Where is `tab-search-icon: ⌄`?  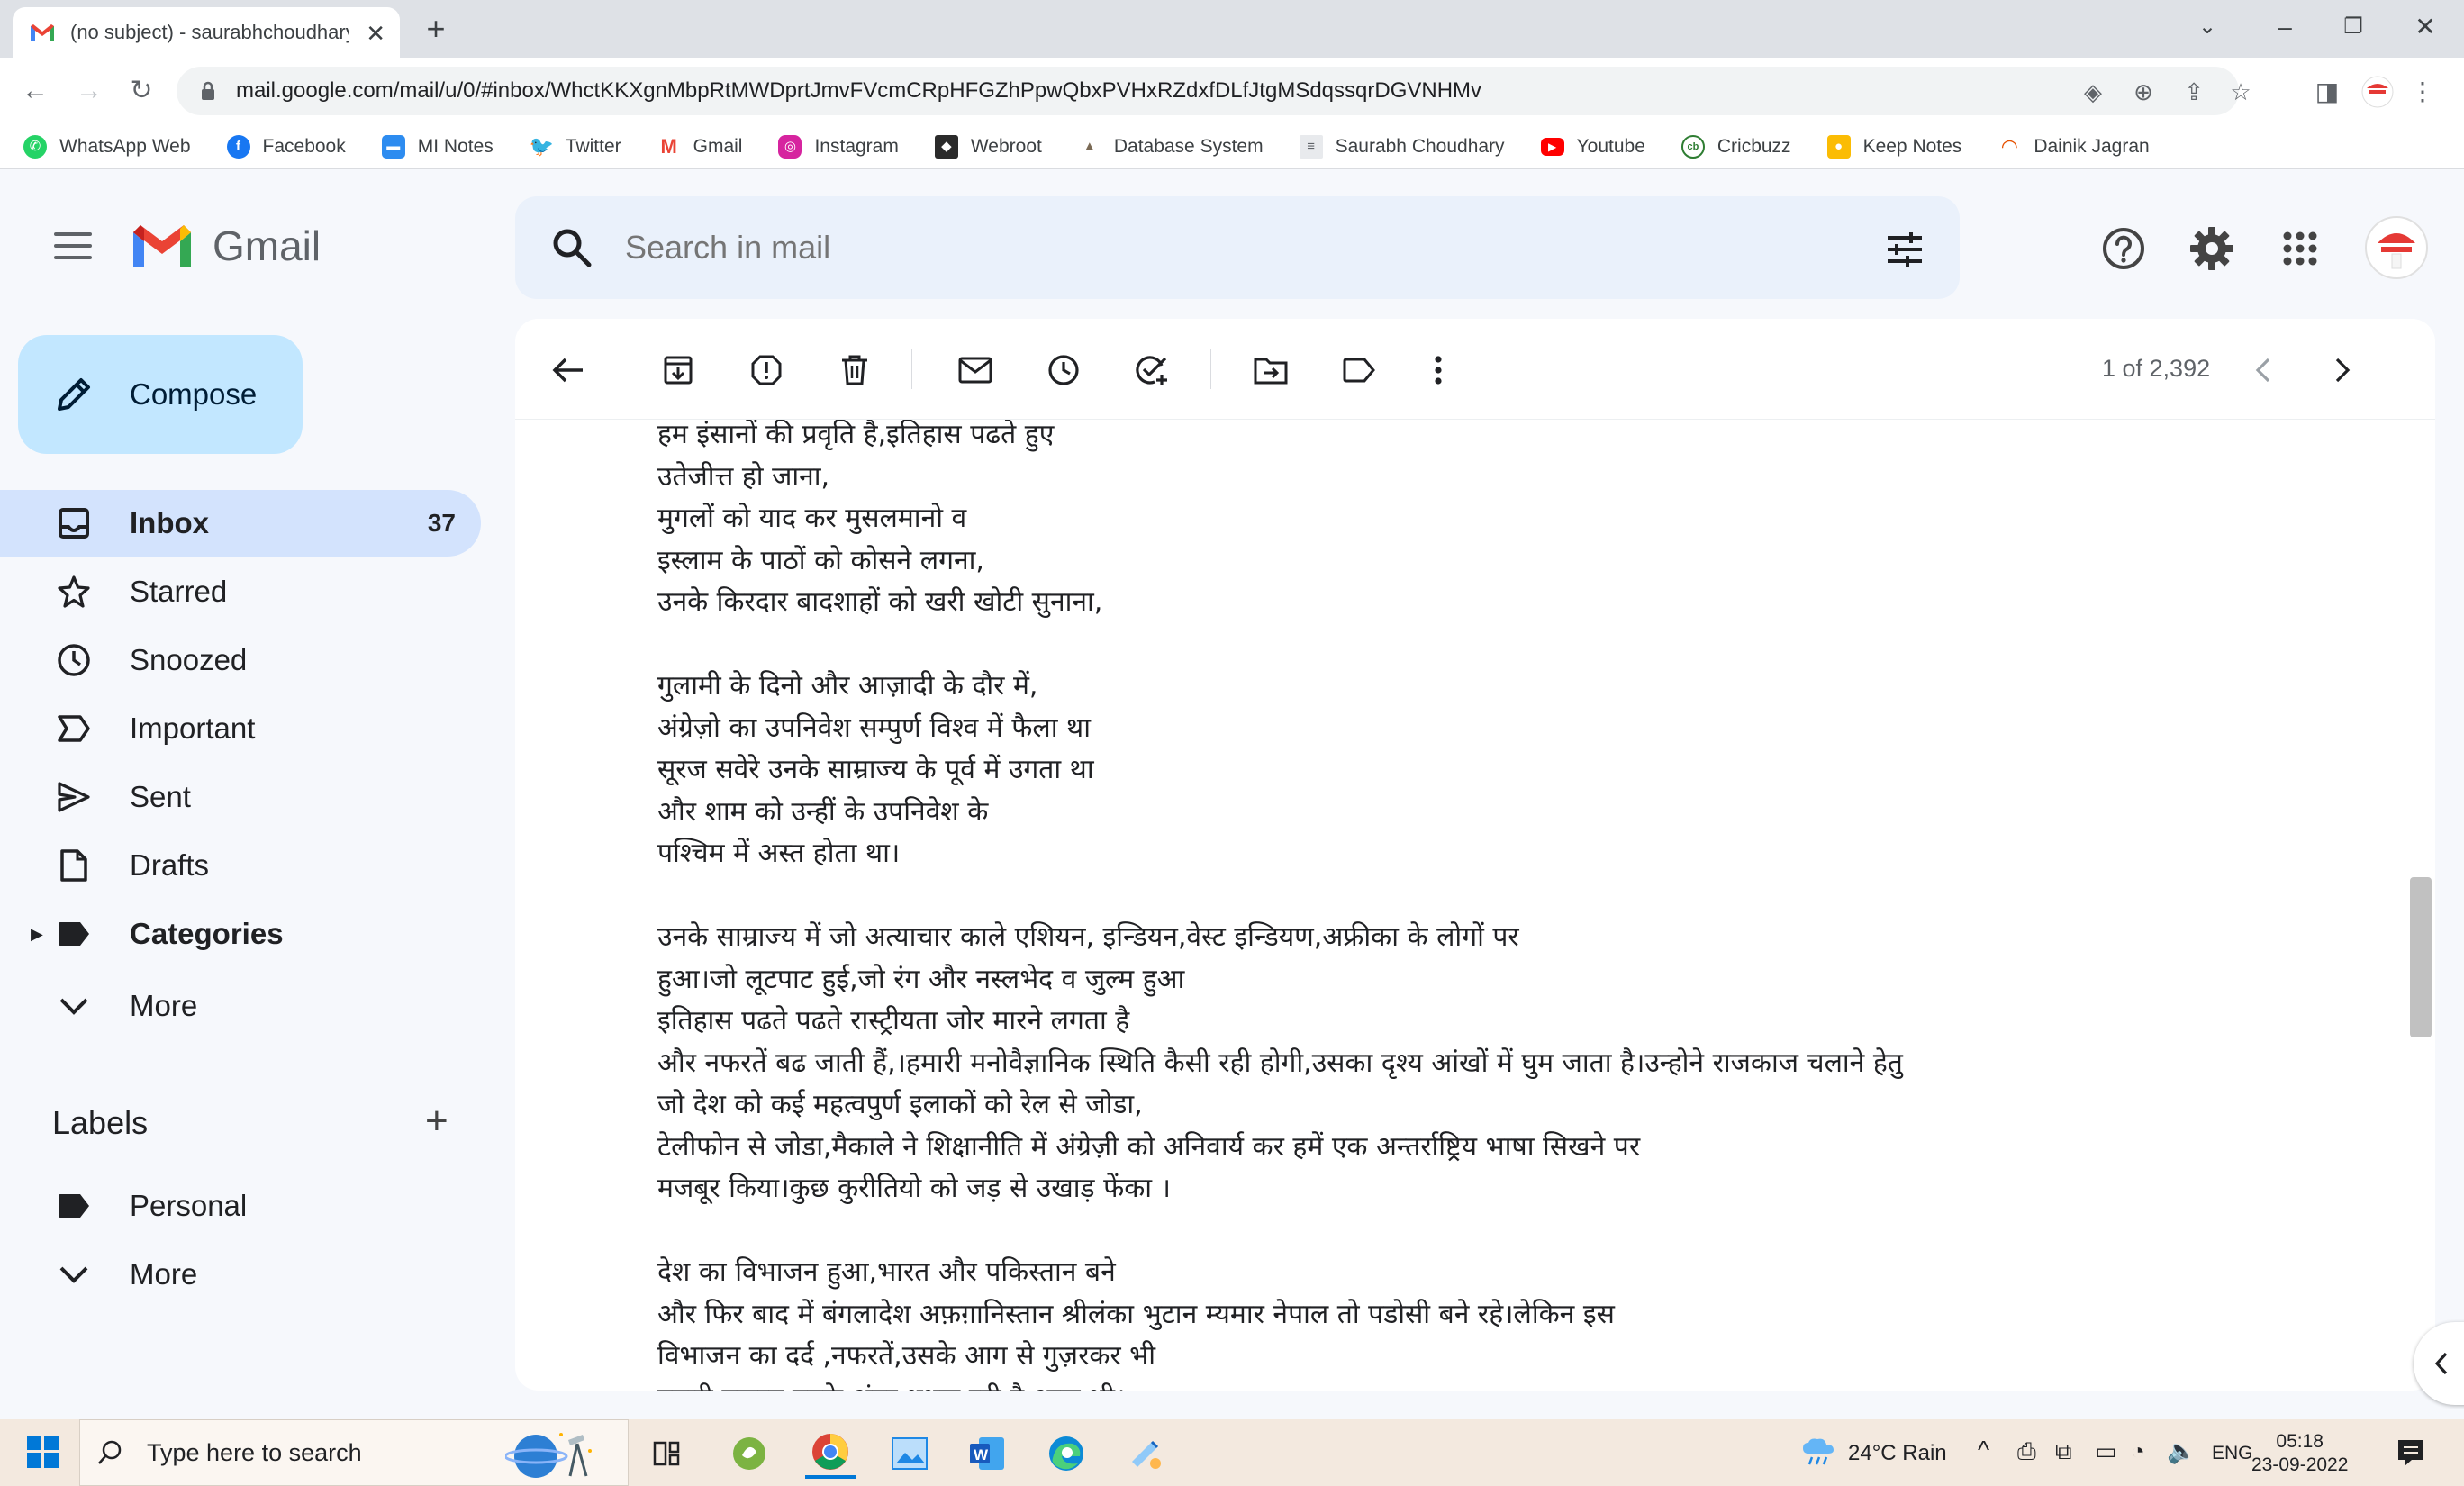 tab-search-icon: ⌄ is located at coordinates (2207, 27).